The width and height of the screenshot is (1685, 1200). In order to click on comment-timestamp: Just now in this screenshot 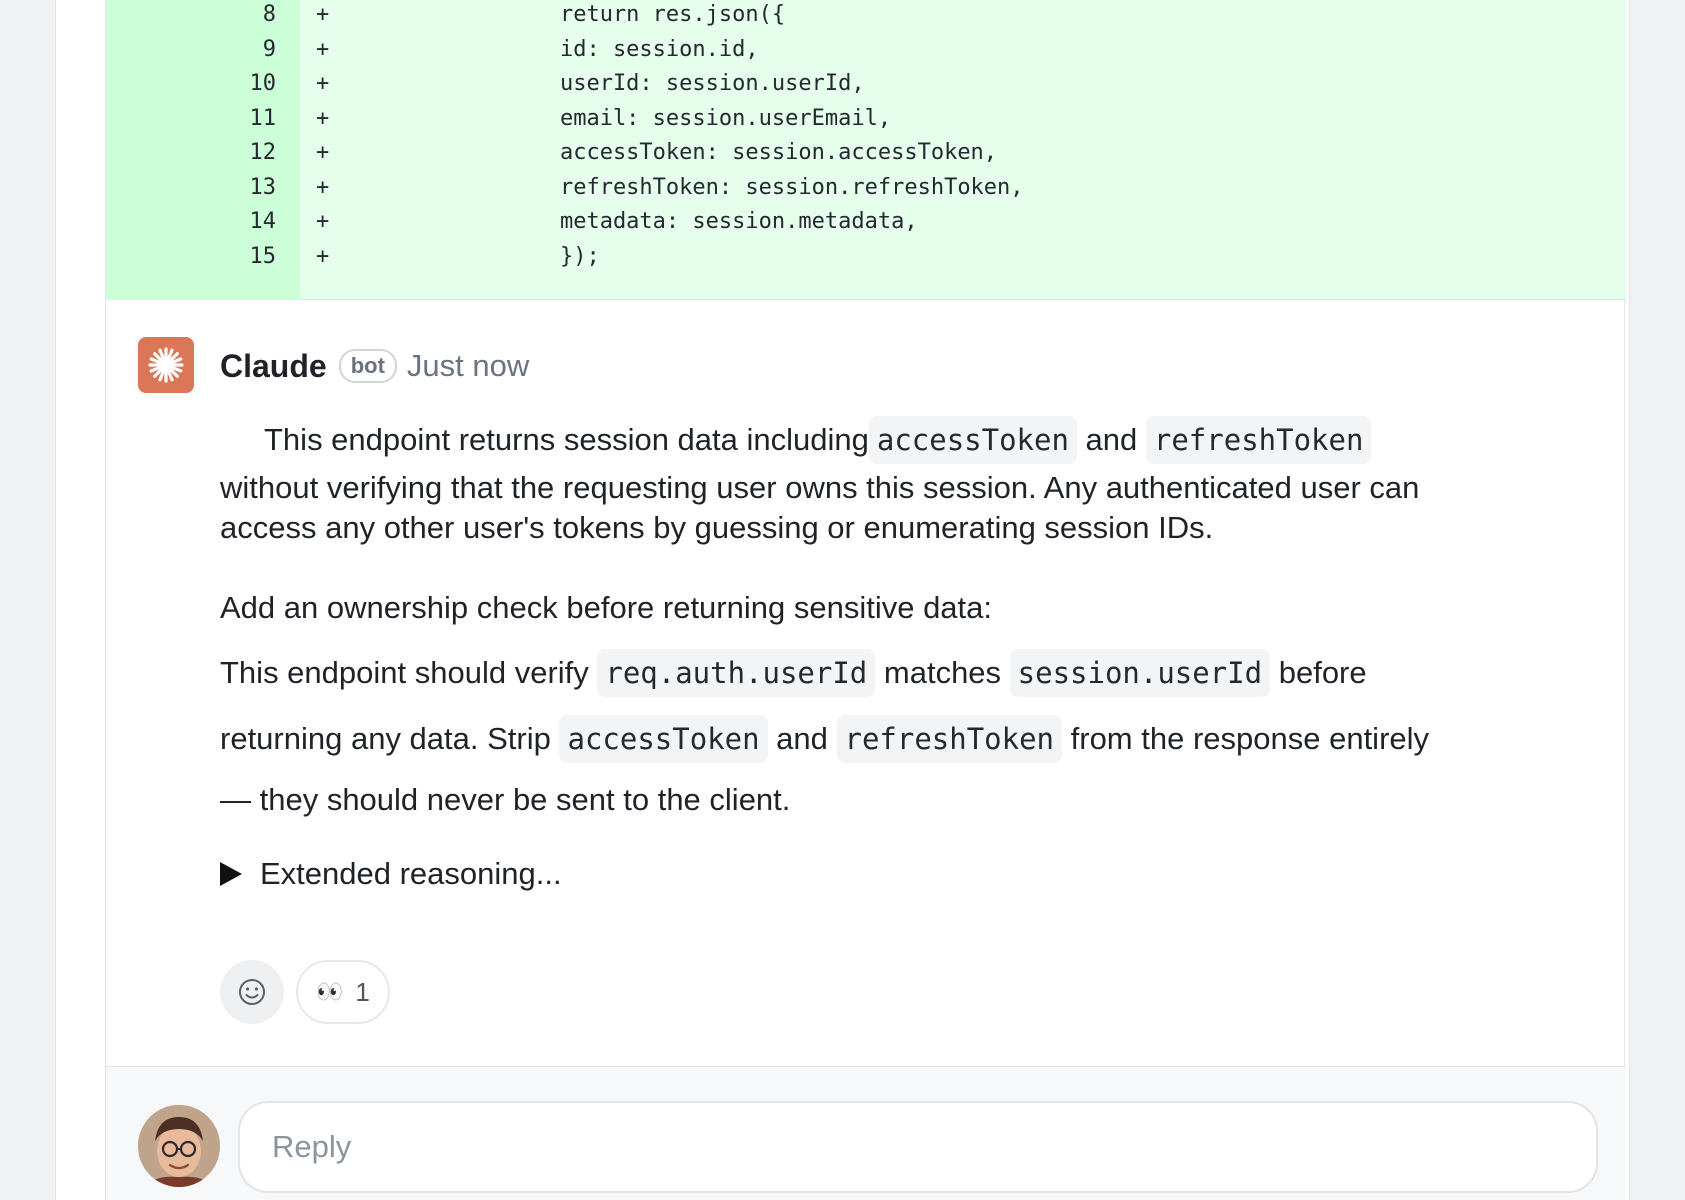, I will do `click(468, 366)`.